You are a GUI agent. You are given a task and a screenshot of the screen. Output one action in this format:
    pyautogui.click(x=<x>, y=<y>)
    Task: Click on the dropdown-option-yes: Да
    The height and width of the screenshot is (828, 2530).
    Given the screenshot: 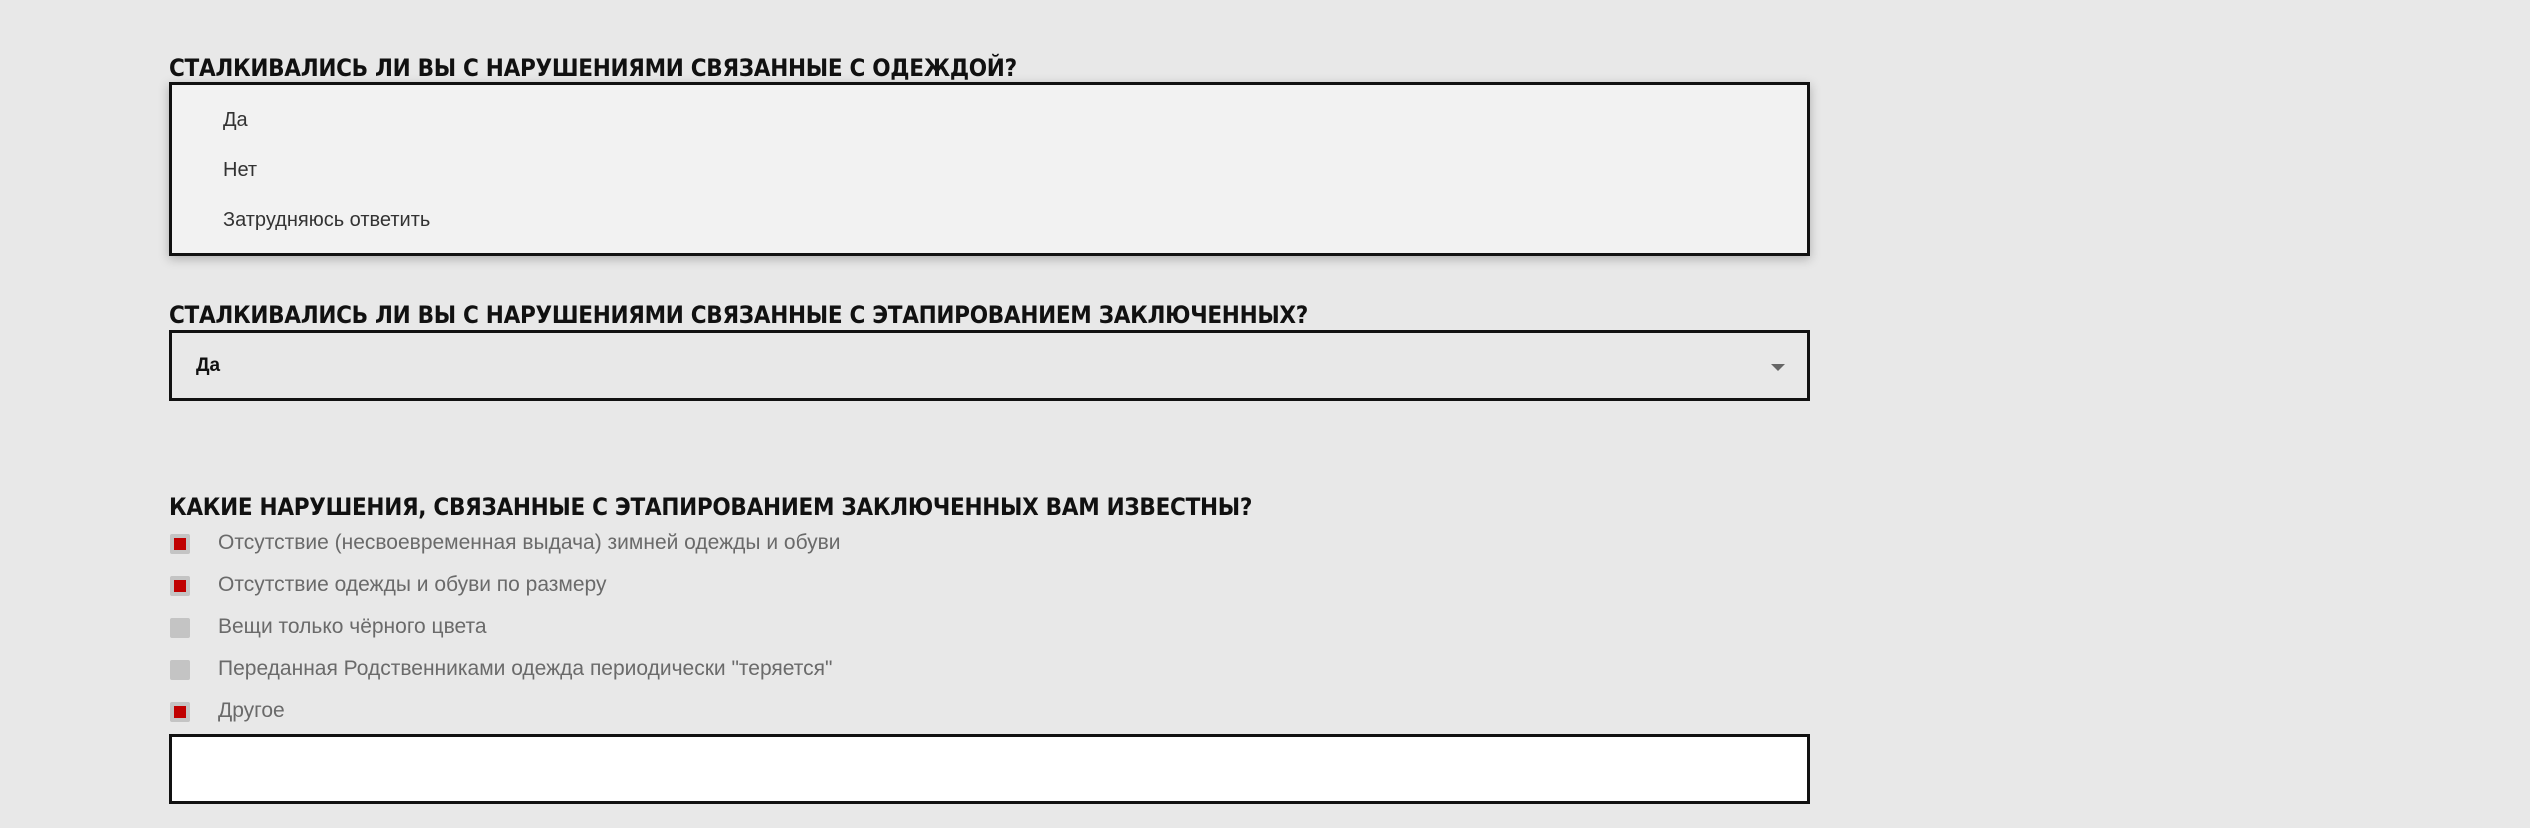 What is the action you would take?
    pyautogui.click(x=235, y=120)
    